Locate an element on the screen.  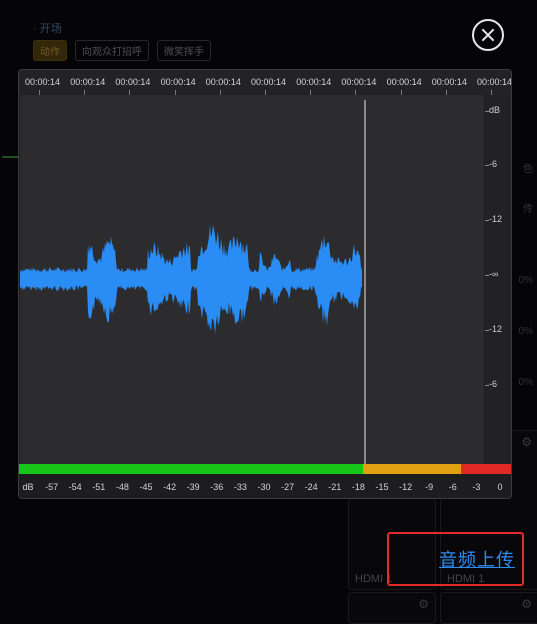
tag-wave: 微笑挥手 is located at coordinates (184, 50).